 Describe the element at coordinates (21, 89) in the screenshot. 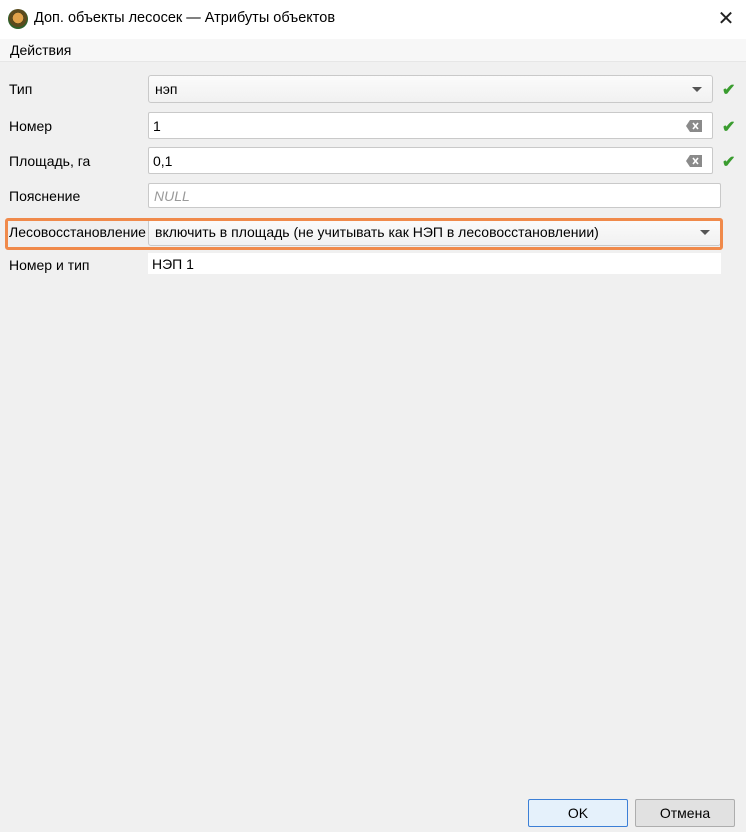

I see `type-label: Тип` at that location.